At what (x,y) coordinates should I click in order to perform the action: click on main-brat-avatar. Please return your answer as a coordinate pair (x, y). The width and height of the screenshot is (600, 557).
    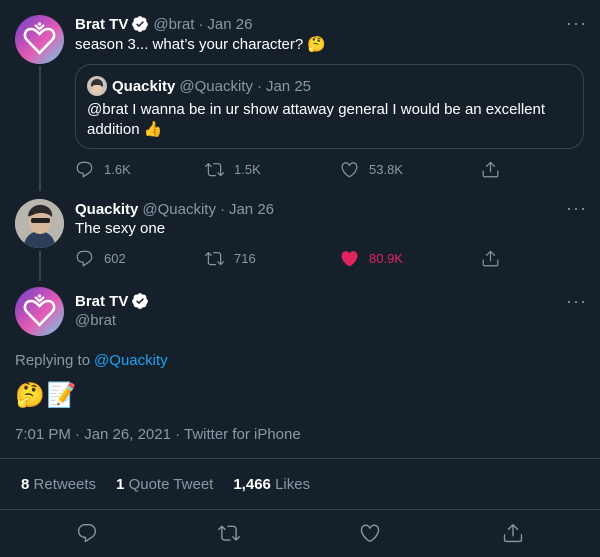
    Looking at the image, I should click on (39, 311).